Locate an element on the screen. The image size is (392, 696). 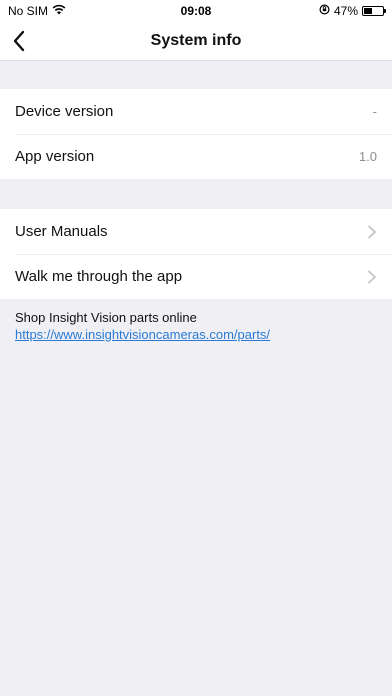
navigation-bar: System info is located at coordinates (196, 41).